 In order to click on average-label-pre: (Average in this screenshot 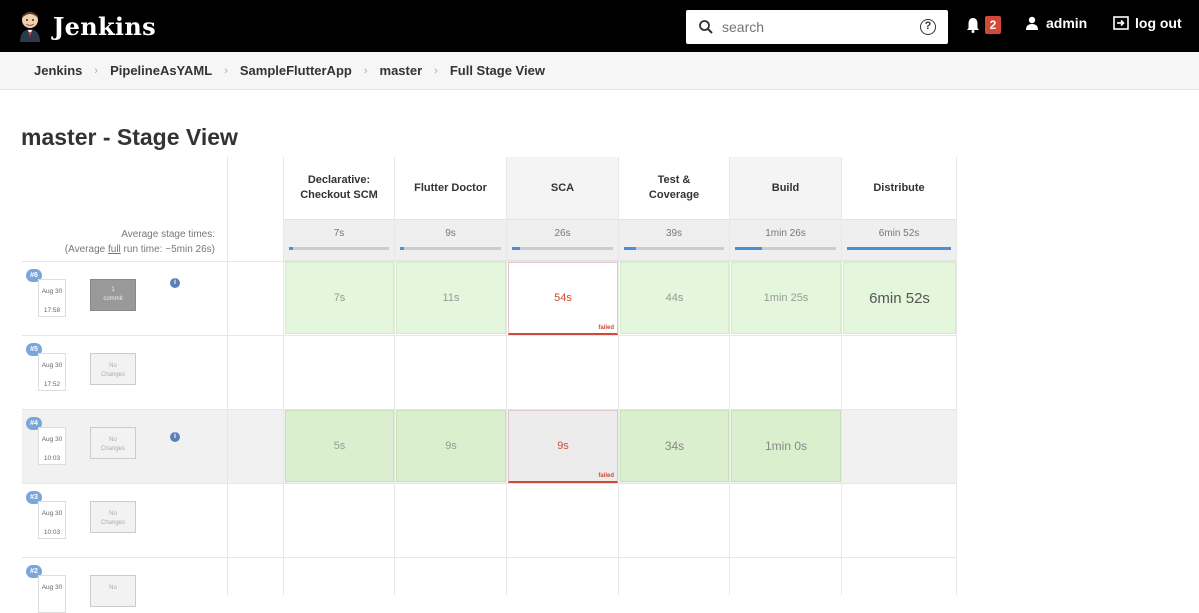, I will do `click(86, 249)`.